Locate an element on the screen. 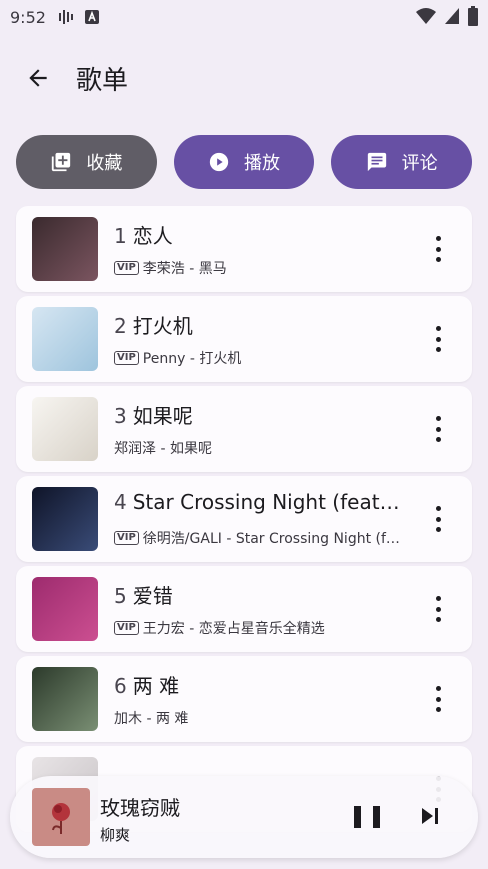 This screenshot has height=869, width=488. song-title: 5 爱错 is located at coordinates (259, 594).